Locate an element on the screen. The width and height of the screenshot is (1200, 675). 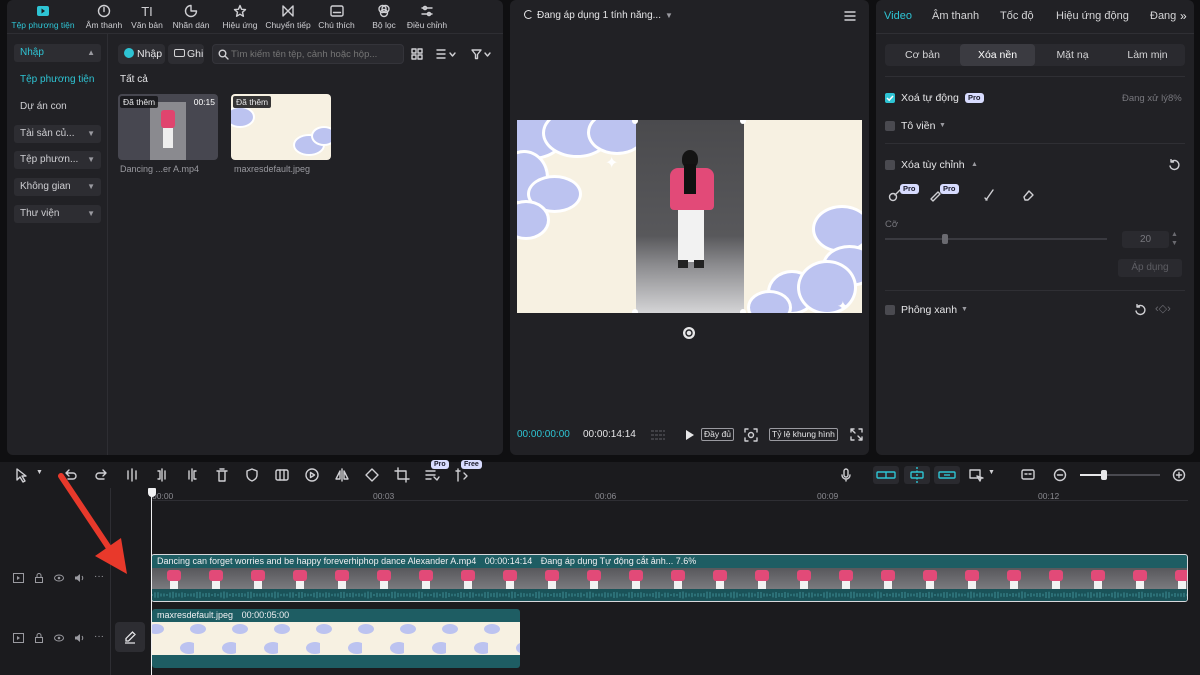
apply-button: Áp dụng is located at coordinates (1150, 268).